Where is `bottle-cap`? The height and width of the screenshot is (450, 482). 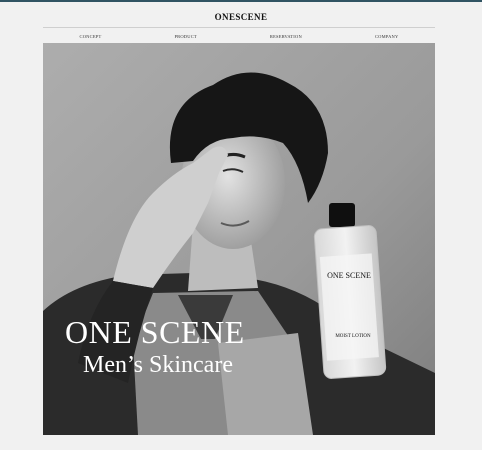
bottle-cap is located at coordinates (342, 215).